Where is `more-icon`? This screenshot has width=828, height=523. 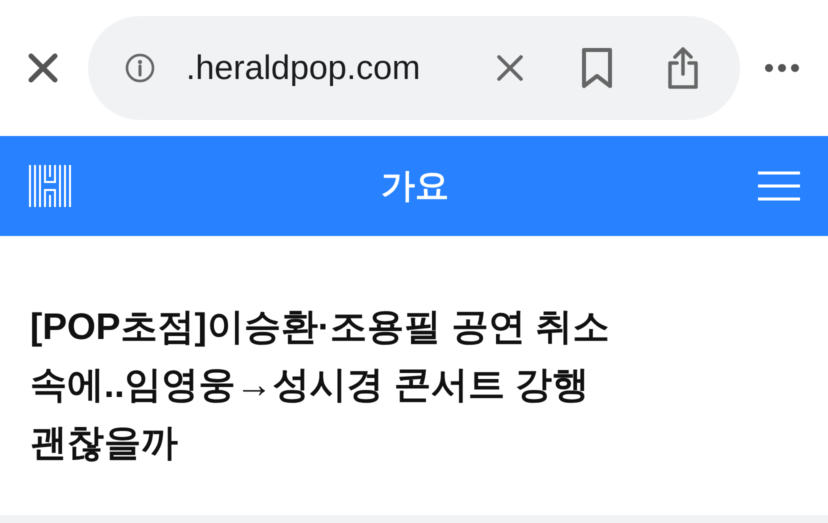 more-icon is located at coordinates (782, 68).